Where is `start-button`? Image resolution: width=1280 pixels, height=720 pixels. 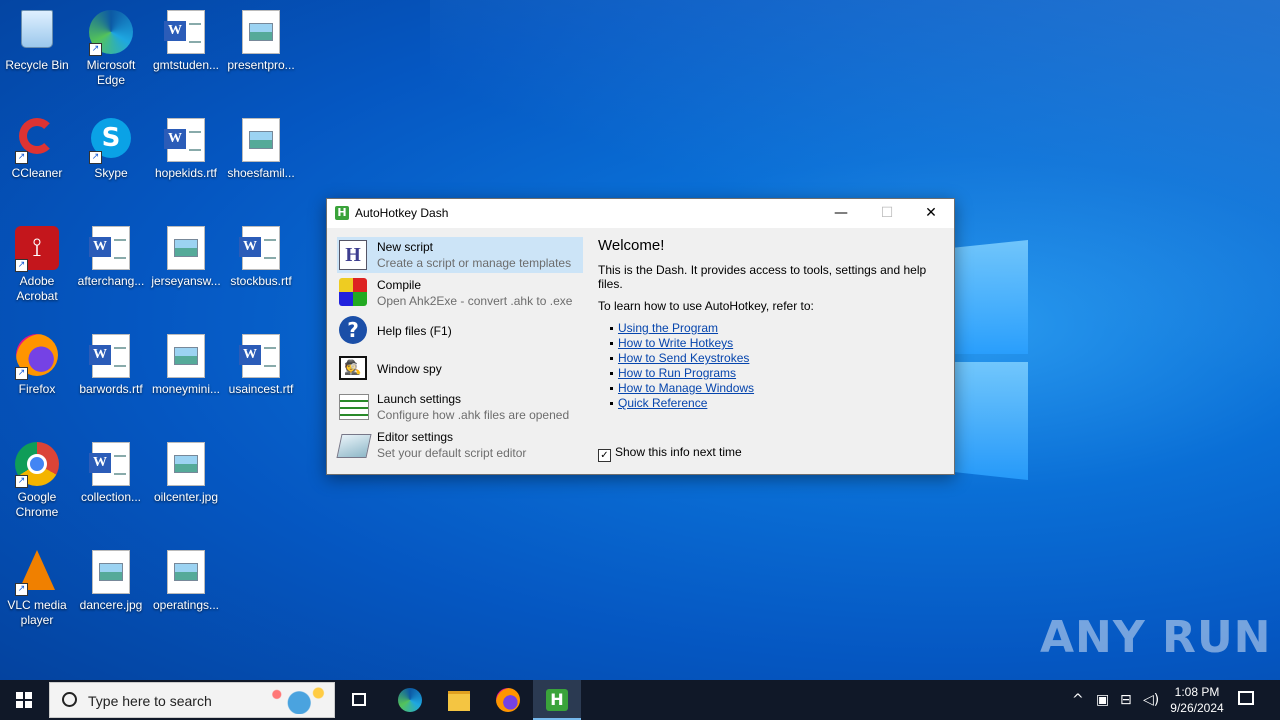
start-button is located at coordinates (24, 700).